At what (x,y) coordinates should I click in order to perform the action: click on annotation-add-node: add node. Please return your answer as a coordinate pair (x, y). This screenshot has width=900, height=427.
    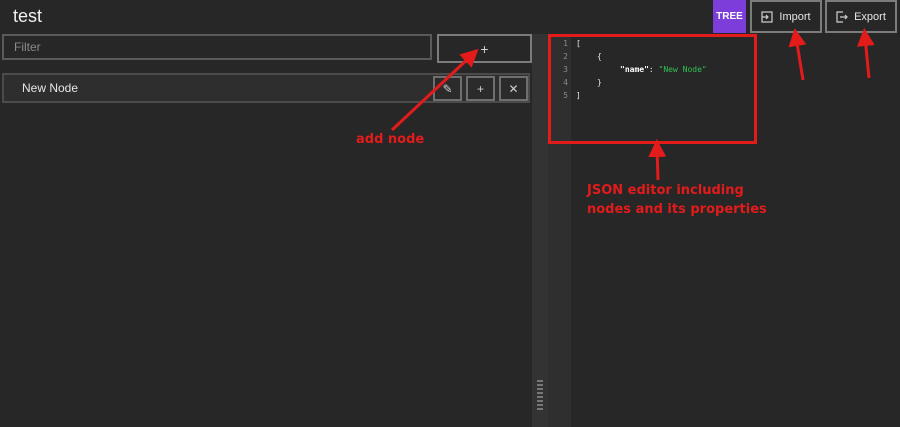
    Looking at the image, I should click on (390, 139).